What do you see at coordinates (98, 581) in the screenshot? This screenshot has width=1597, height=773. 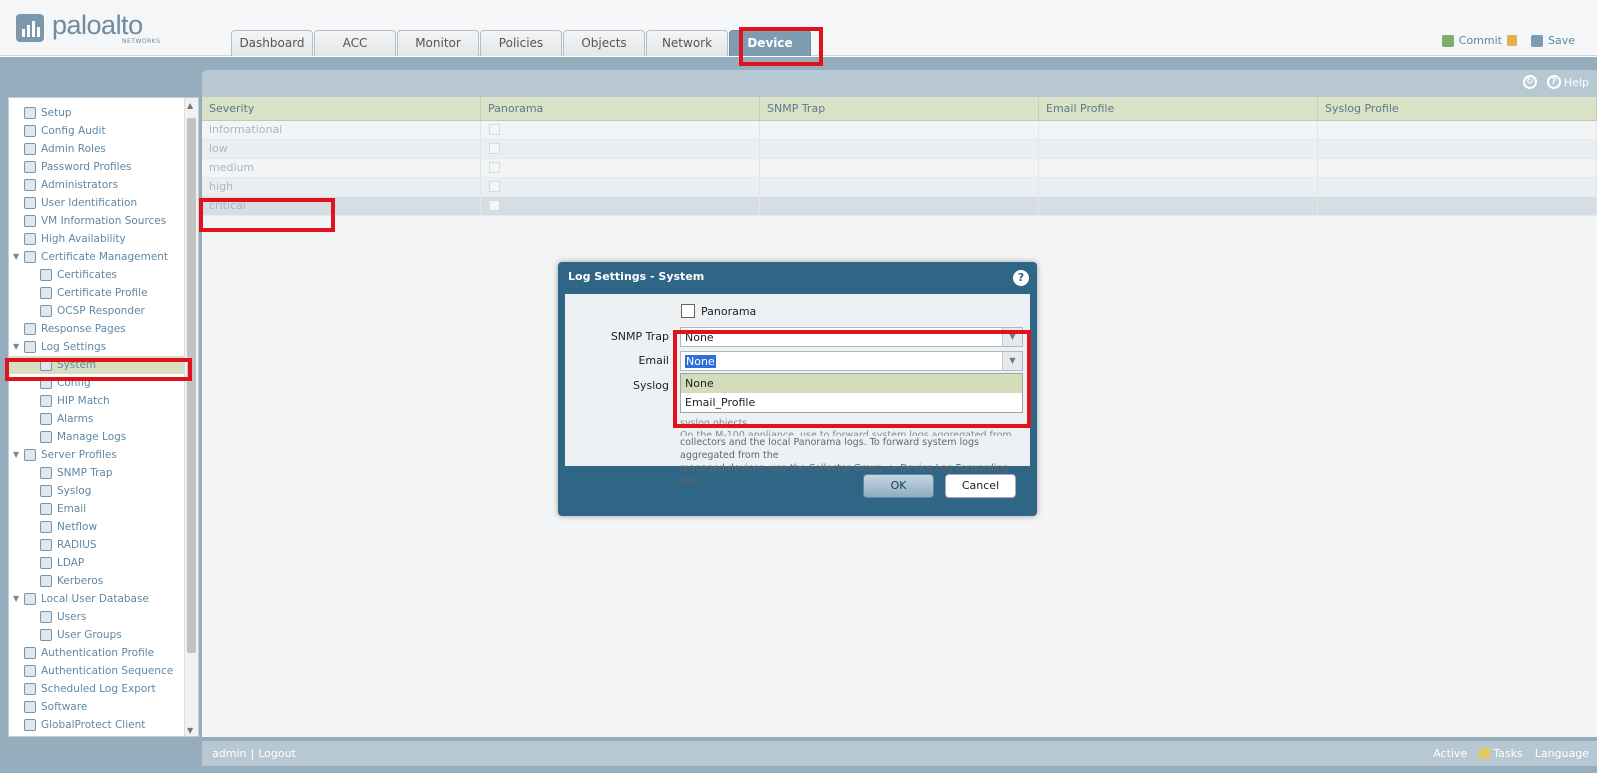 I see `sidebar-item-kerberos: Kerberos` at bounding box center [98, 581].